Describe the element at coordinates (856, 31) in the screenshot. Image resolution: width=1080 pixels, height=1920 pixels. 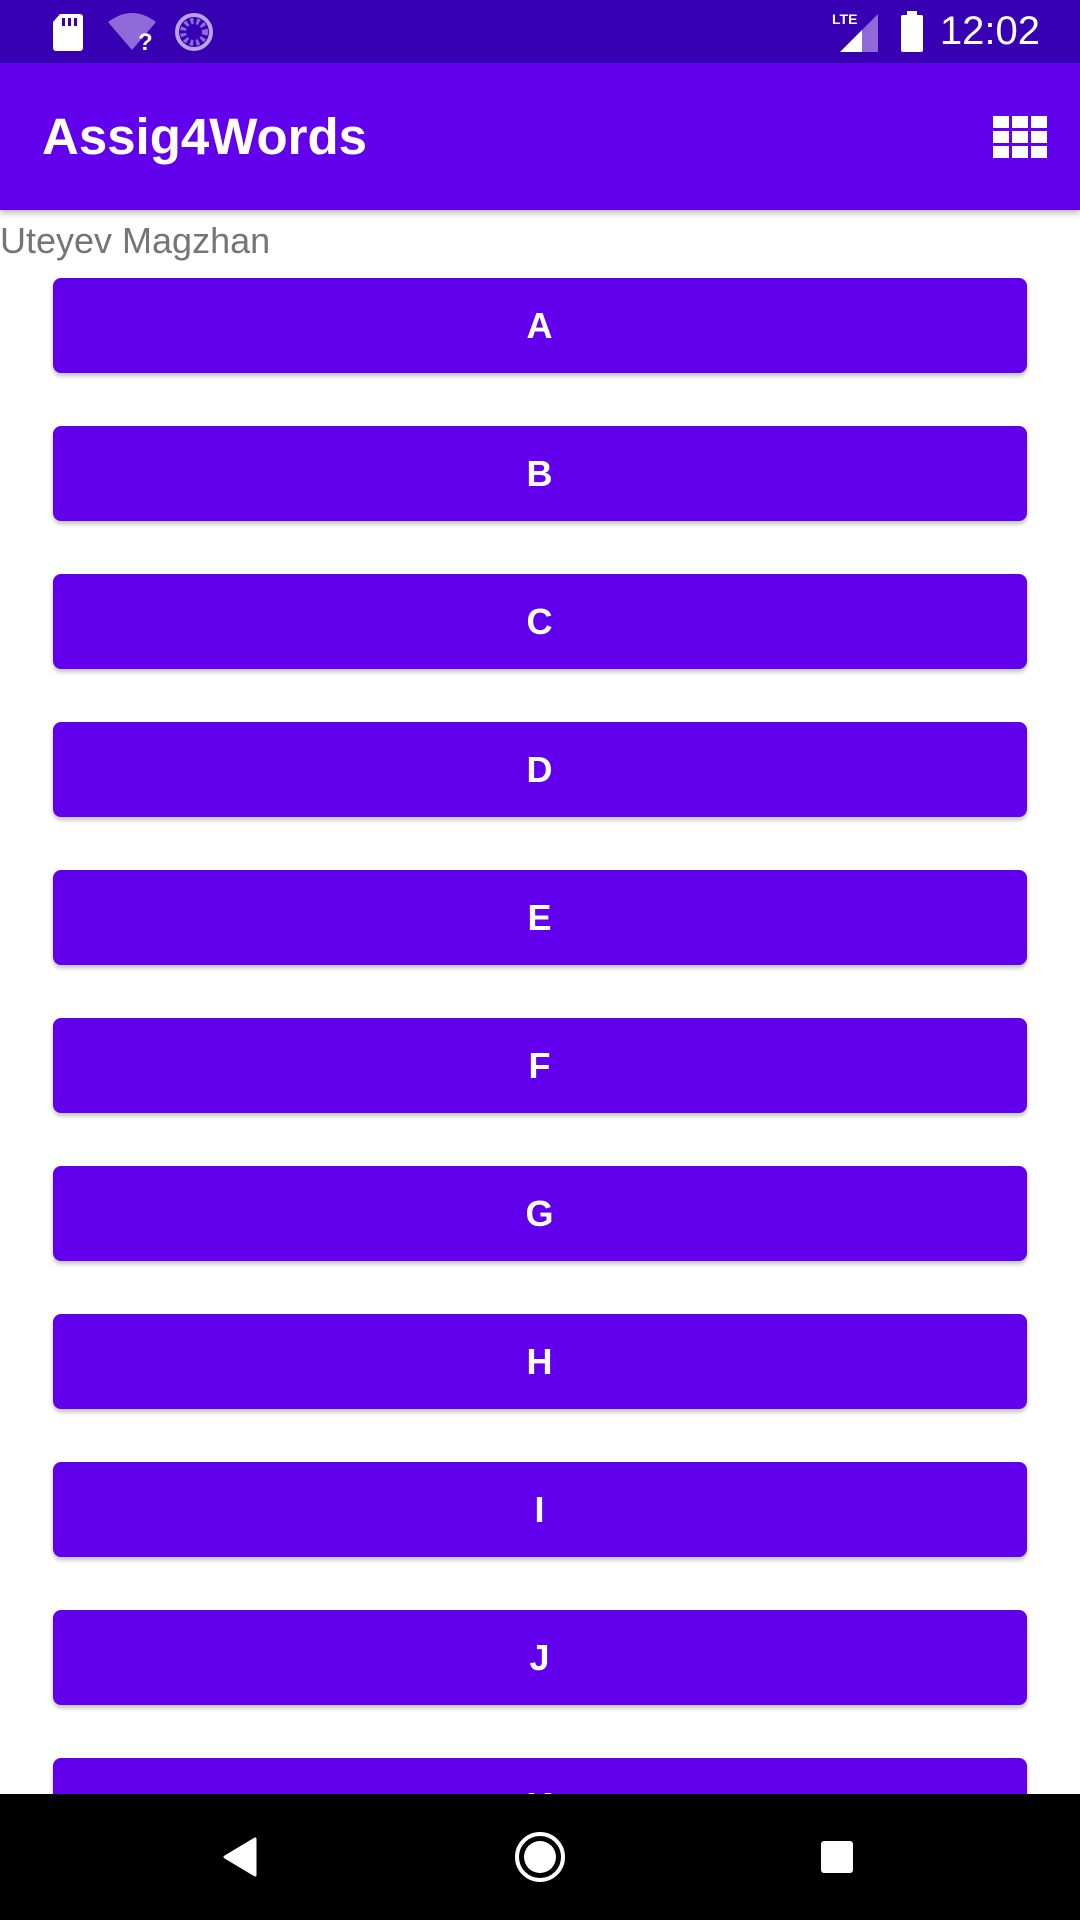
I see `signal-icon: LTE` at that location.